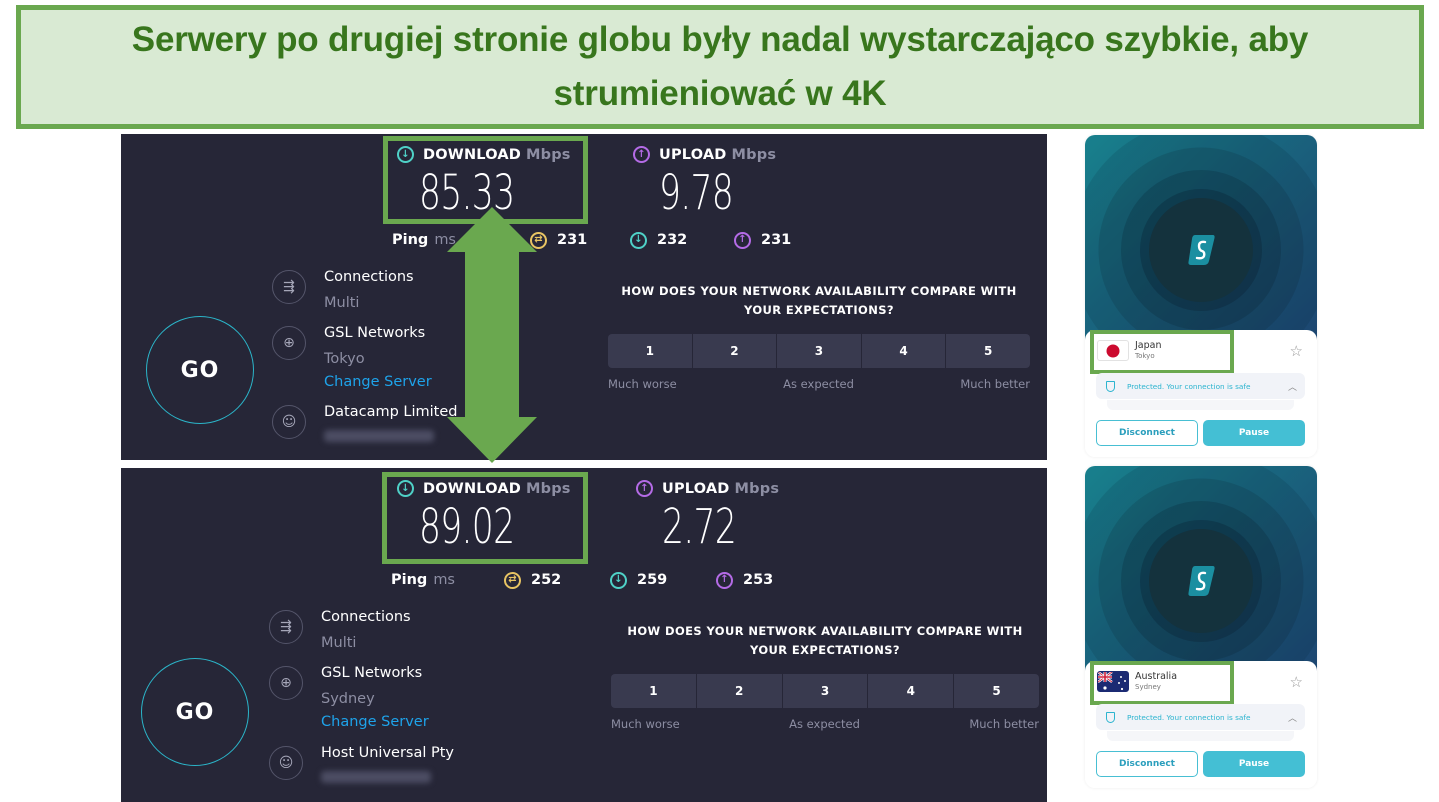 This screenshot has width=1439, height=802. What do you see at coordinates (548, 488) in the screenshot?
I see `download-unit: Mbps` at bounding box center [548, 488].